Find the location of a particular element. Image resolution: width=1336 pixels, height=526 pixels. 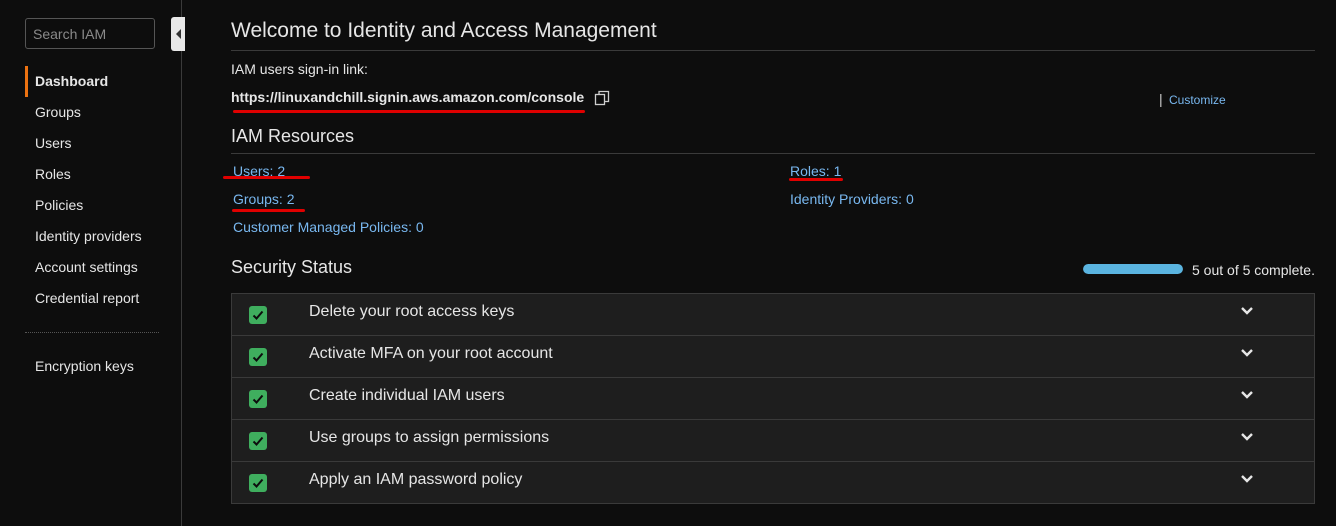

security-item-label: Activate MFA on your root account is located at coordinates (431, 353).